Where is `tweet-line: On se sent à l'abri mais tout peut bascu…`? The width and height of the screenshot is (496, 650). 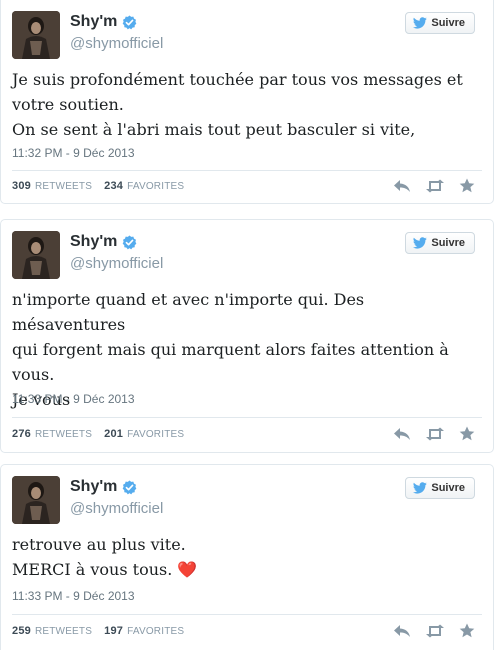 tweet-line: On se sent à l'abri mais tout peut bascu… is located at coordinates (214, 129).